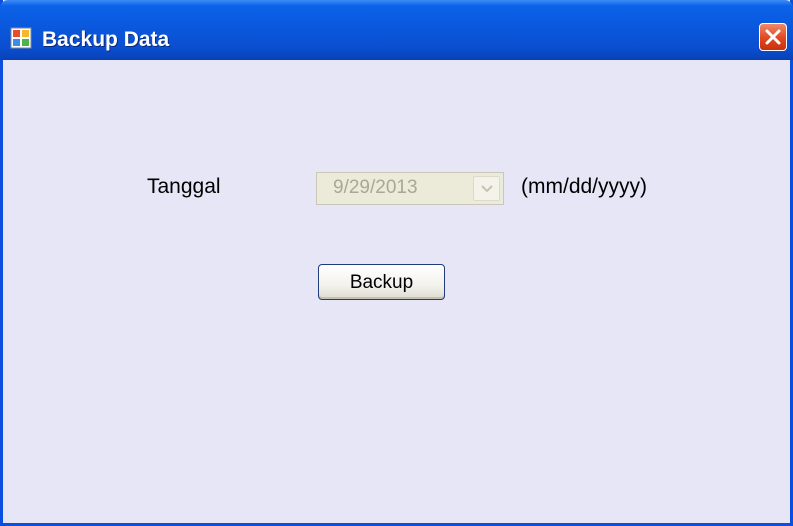 This screenshot has width=793, height=526. I want to click on close-icon, so click(773, 37).